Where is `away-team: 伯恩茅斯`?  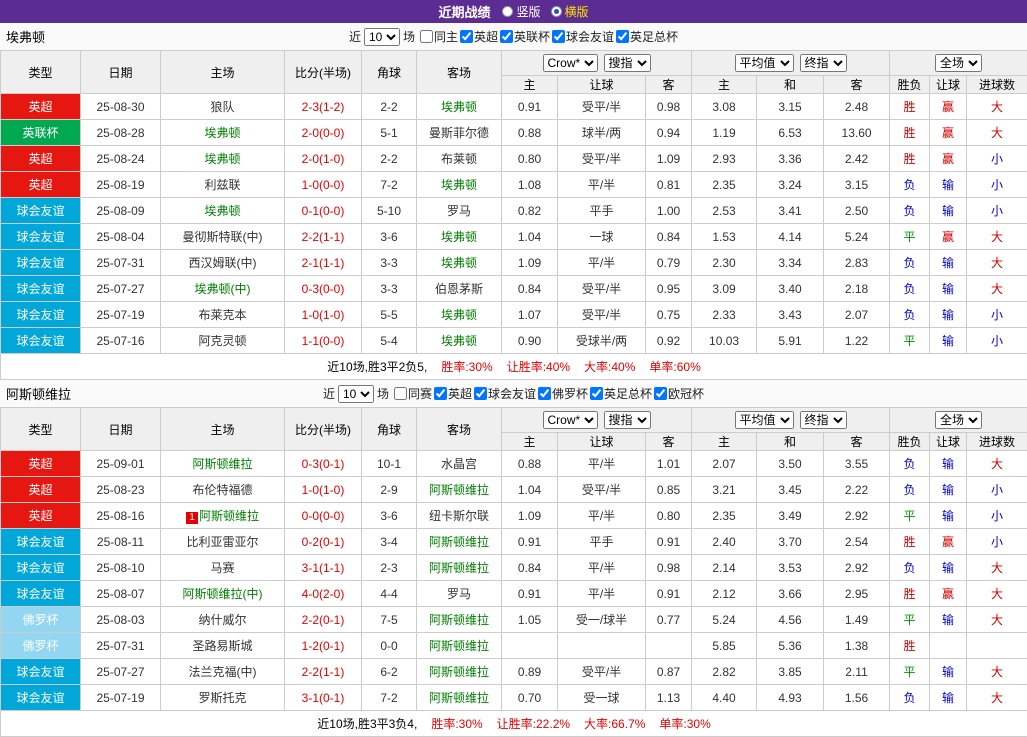 away-team: 伯恩茅斯 is located at coordinates (459, 289).